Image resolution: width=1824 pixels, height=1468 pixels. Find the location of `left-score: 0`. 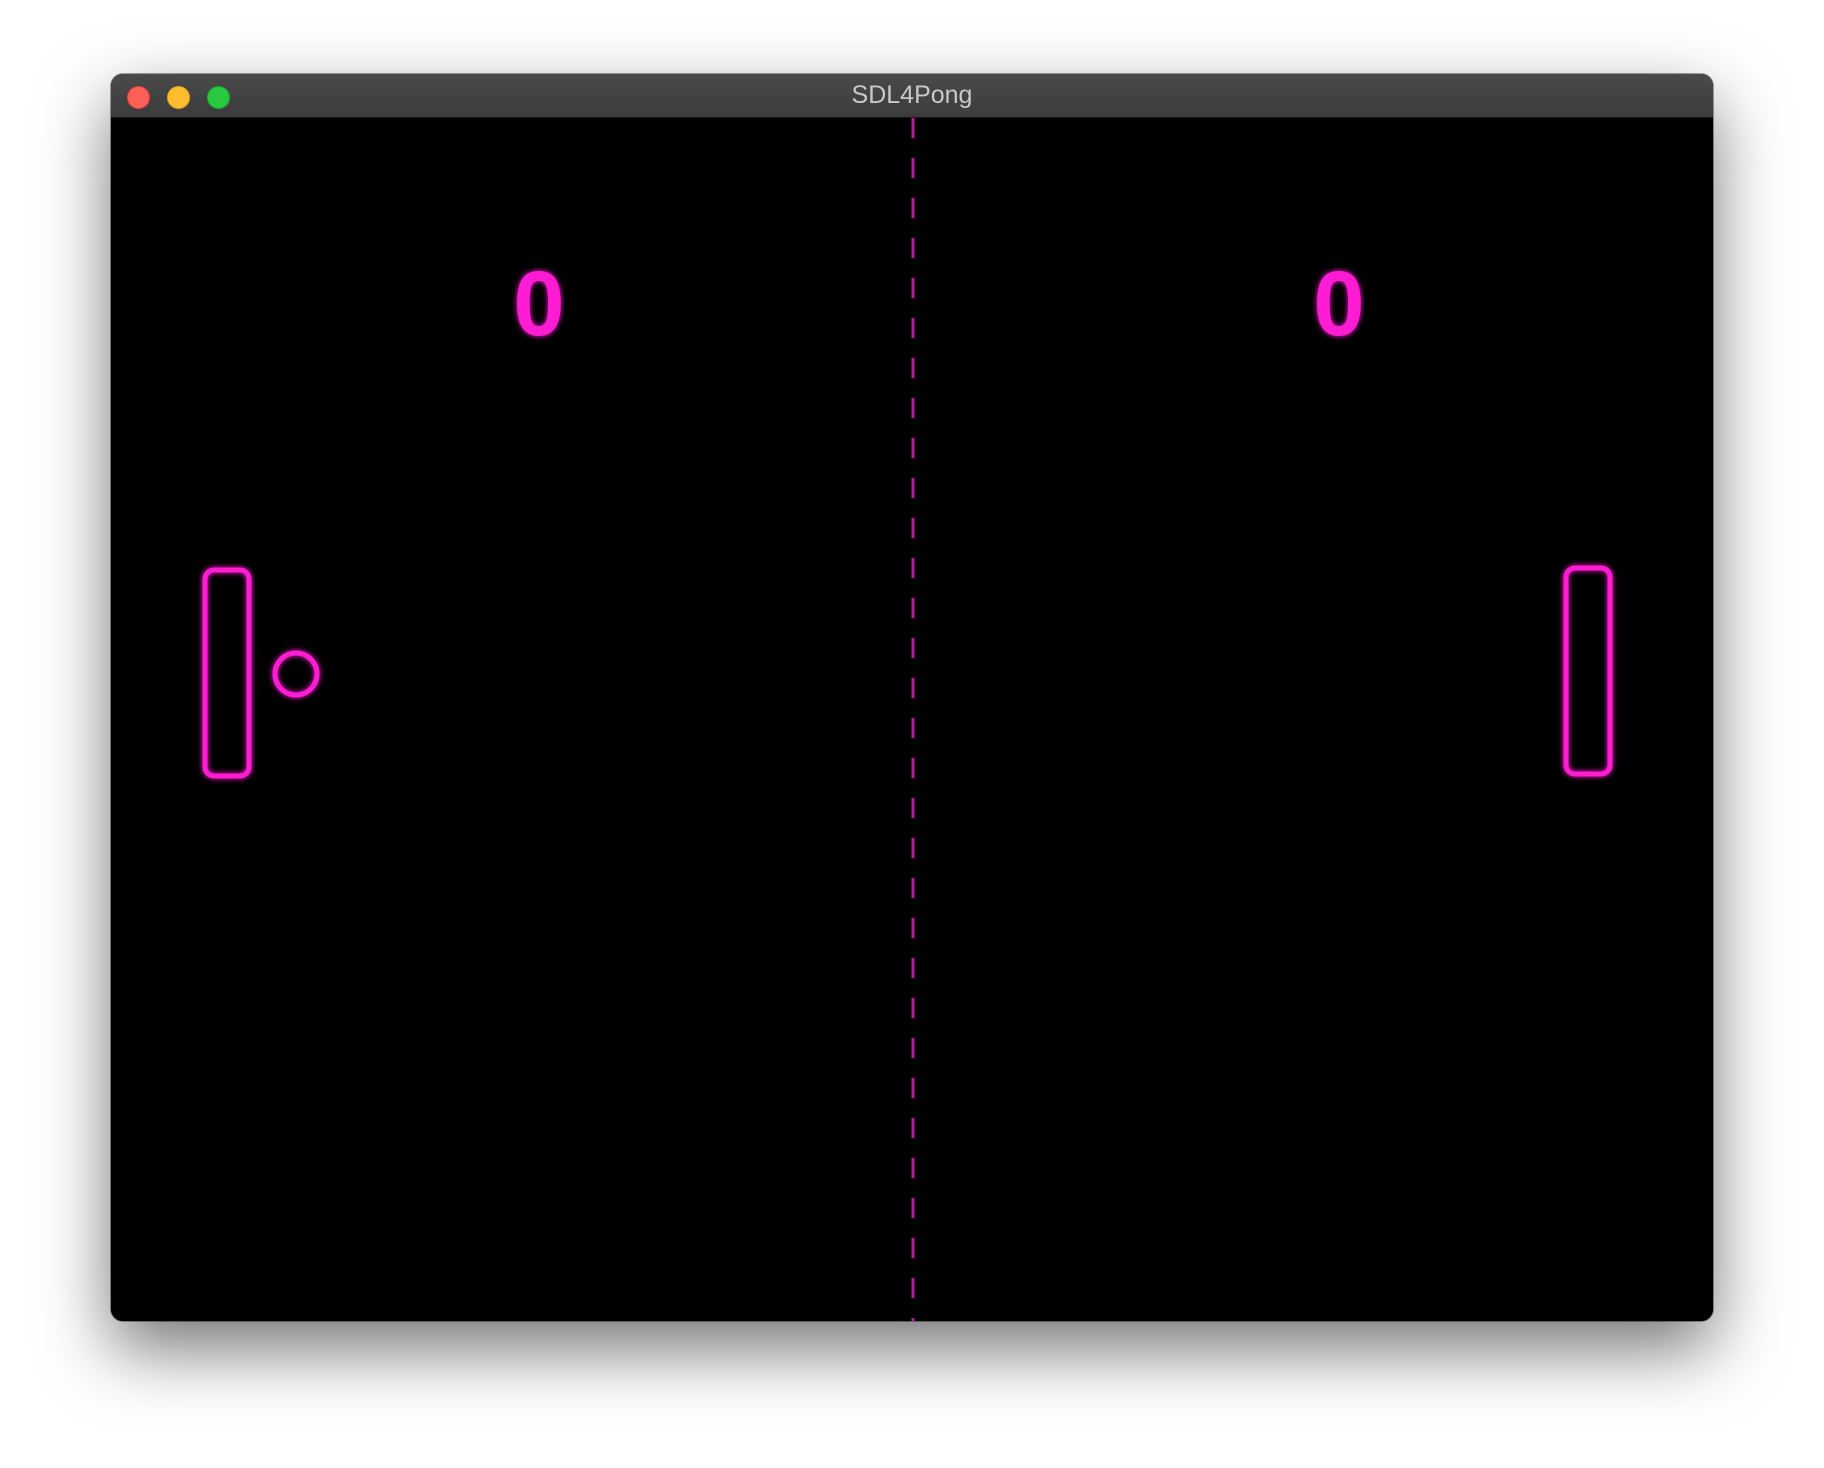

left-score: 0 is located at coordinates (538, 304).